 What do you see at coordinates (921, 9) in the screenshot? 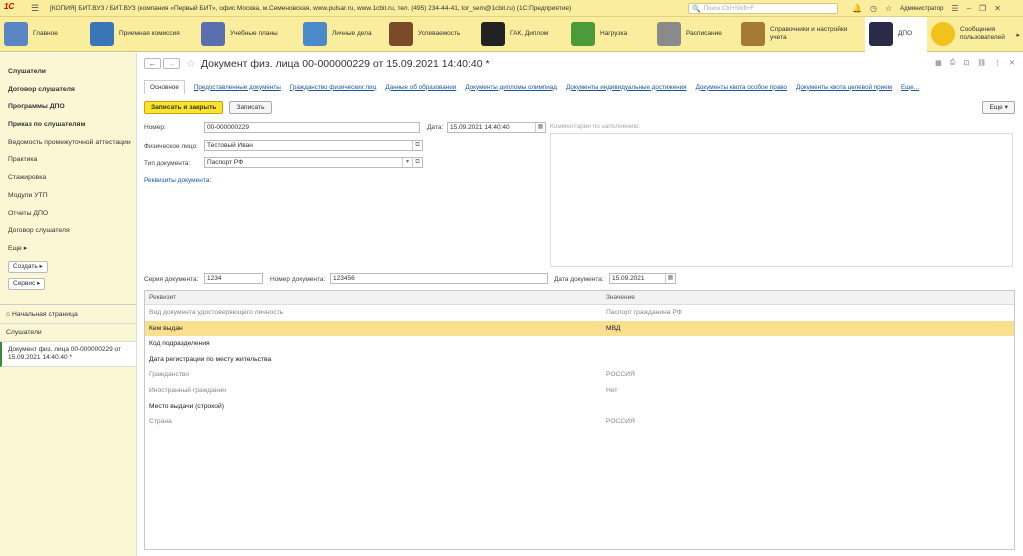
I see `current-user: Администратор` at bounding box center [921, 9].